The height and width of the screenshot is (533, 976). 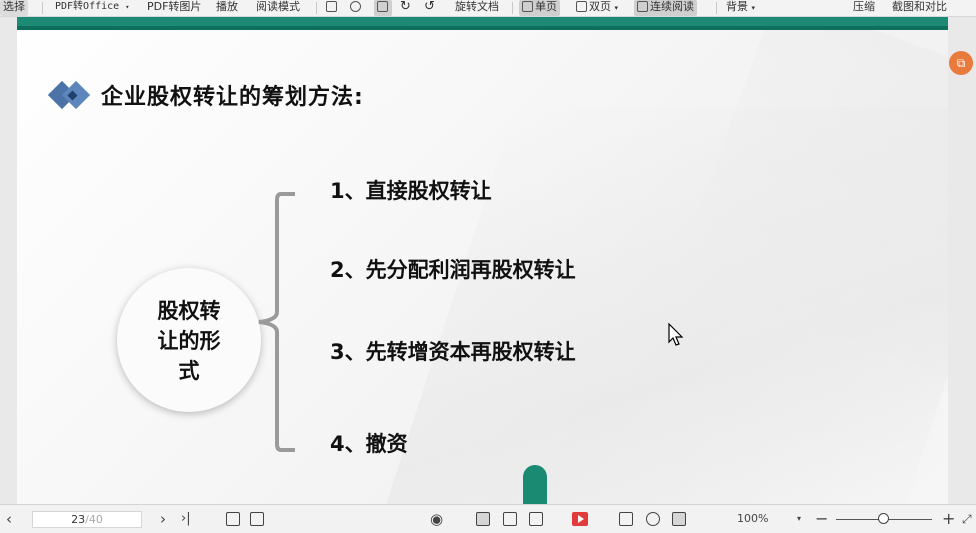 I want to click on background-button: 背景 ▾, so click(x=740, y=8).